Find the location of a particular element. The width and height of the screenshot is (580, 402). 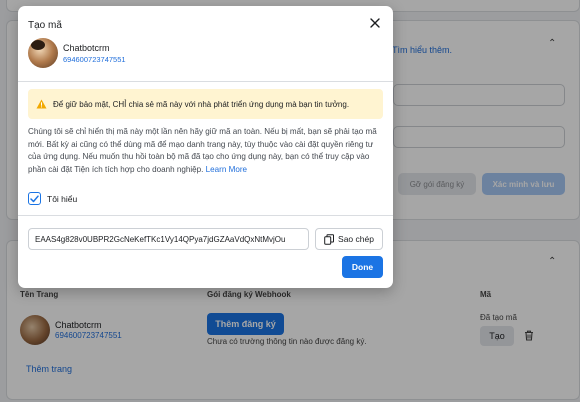

dialog-title: Tạo mã is located at coordinates (45, 25).